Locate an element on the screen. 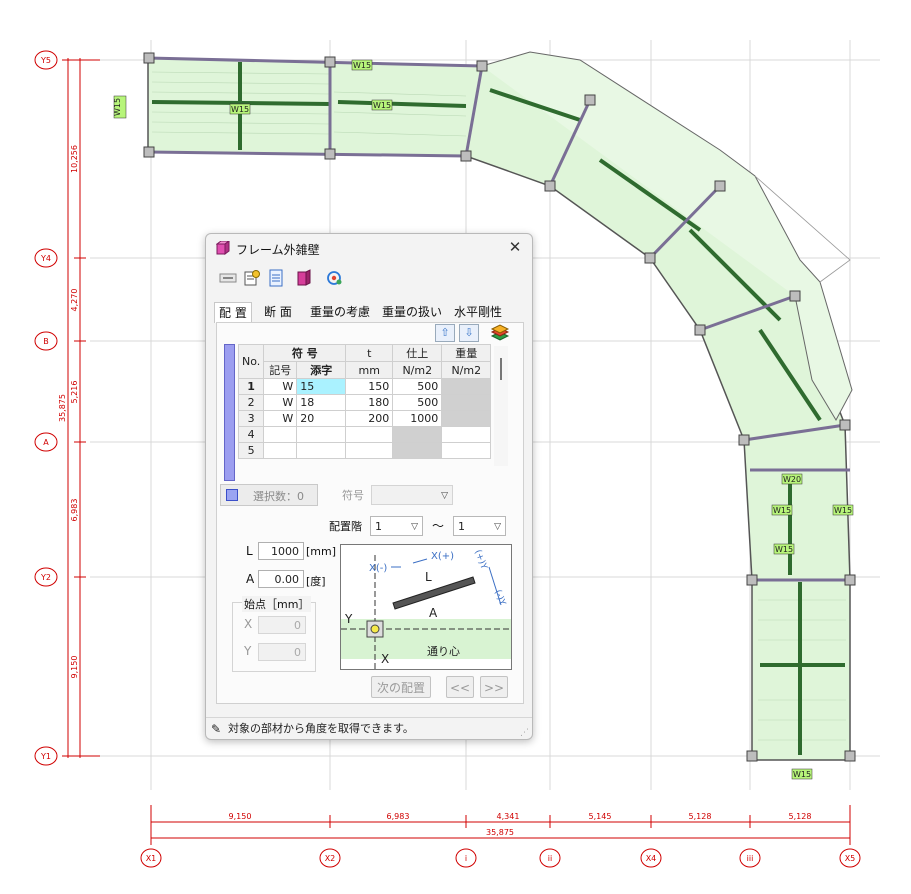 This screenshot has height=894, width=911. row-number: 4 is located at coordinates (251, 434).